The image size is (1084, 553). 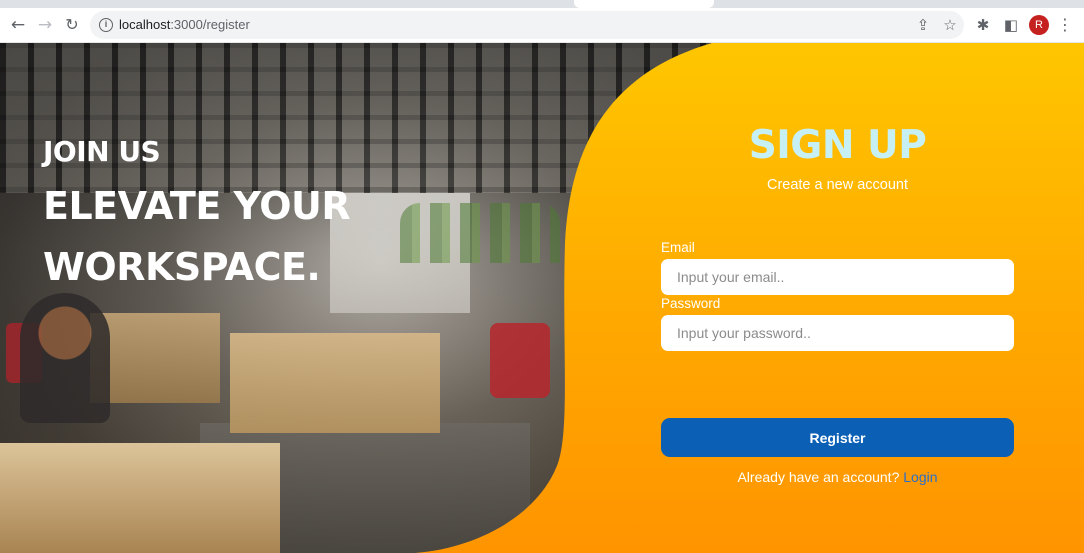 I want to click on password-label: Password, so click(x=691, y=303).